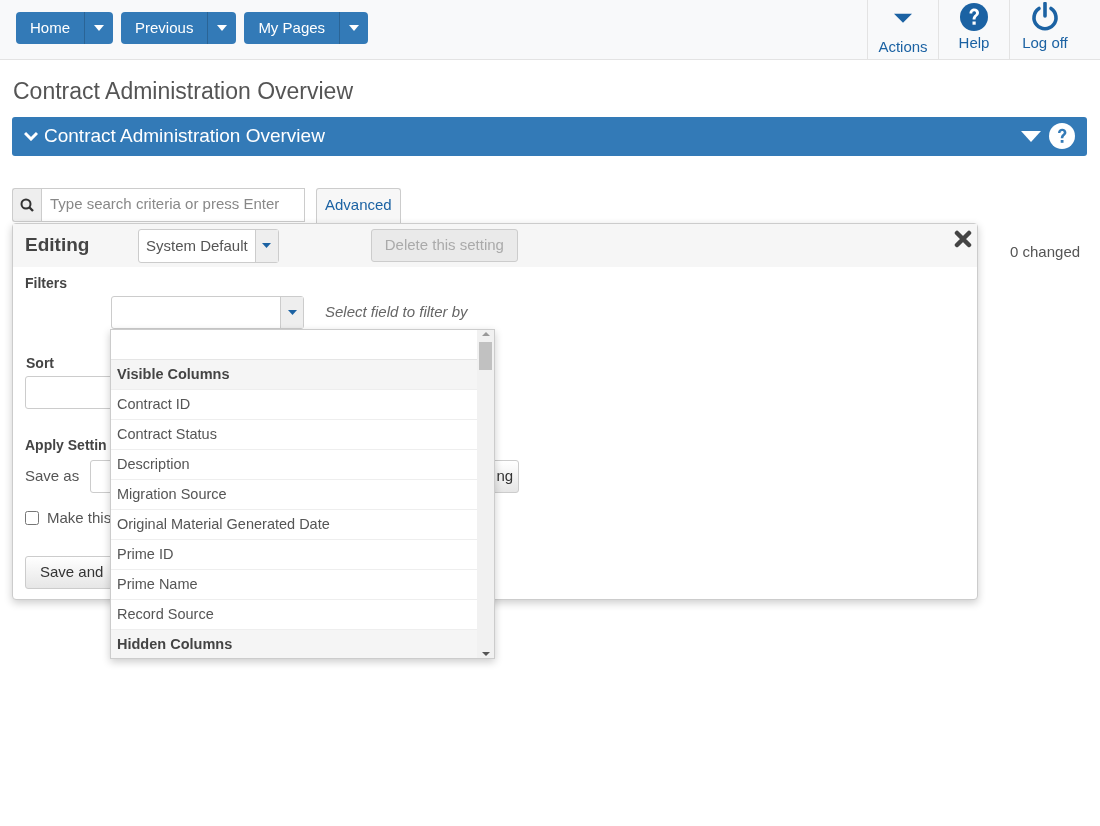 The height and width of the screenshot is (826, 1100). What do you see at coordinates (294, 435) in the screenshot?
I see `dropdown-option: Contract Status` at bounding box center [294, 435].